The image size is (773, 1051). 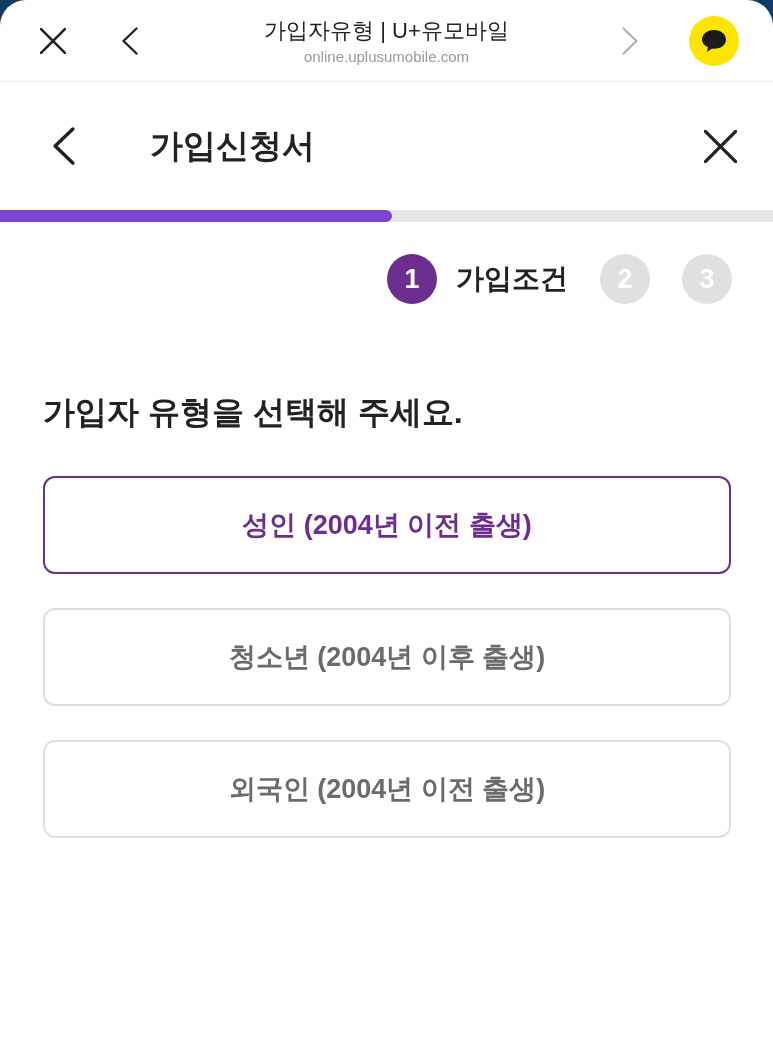 What do you see at coordinates (387, 657) in the screenshot?
I see `option-button: 청소년 (2004년 이후 출생)` at bounding box center [387, 657].